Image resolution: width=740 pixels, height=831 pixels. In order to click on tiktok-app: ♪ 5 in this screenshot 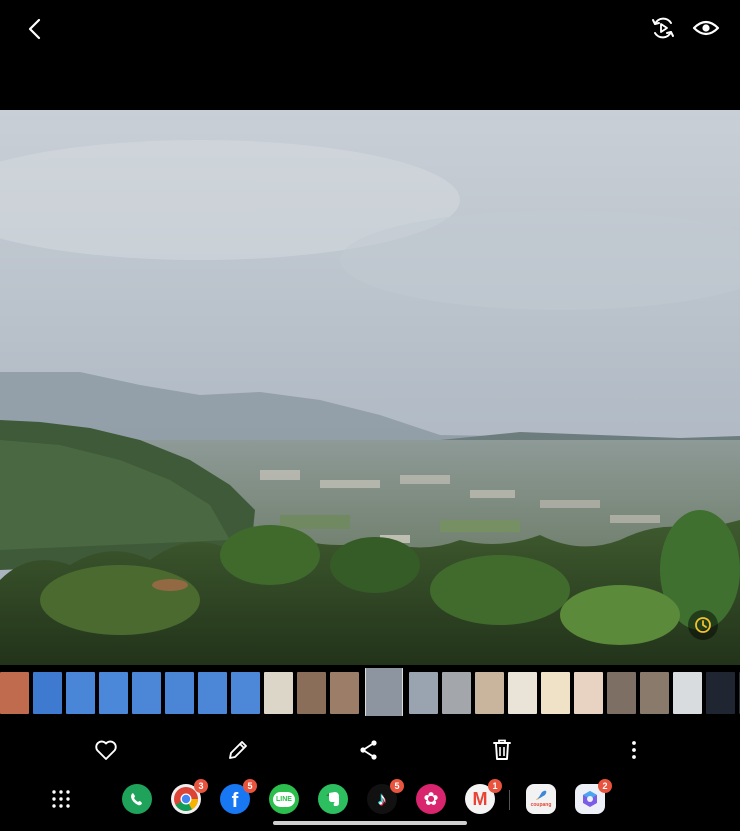, I will do `click(385, 796)`.